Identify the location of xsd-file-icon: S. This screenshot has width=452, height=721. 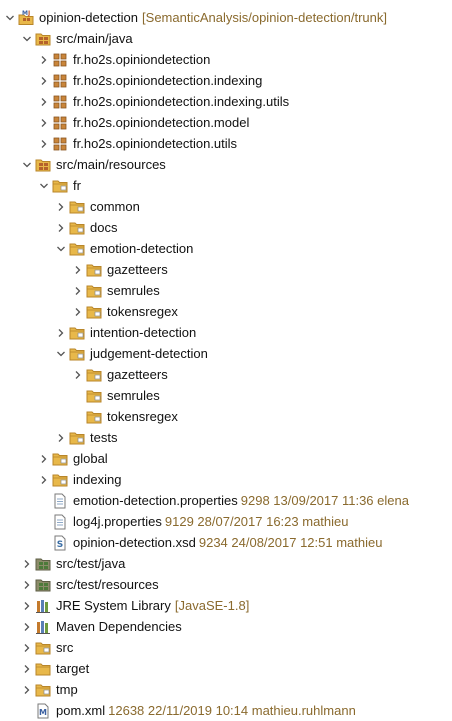
(60, 543).